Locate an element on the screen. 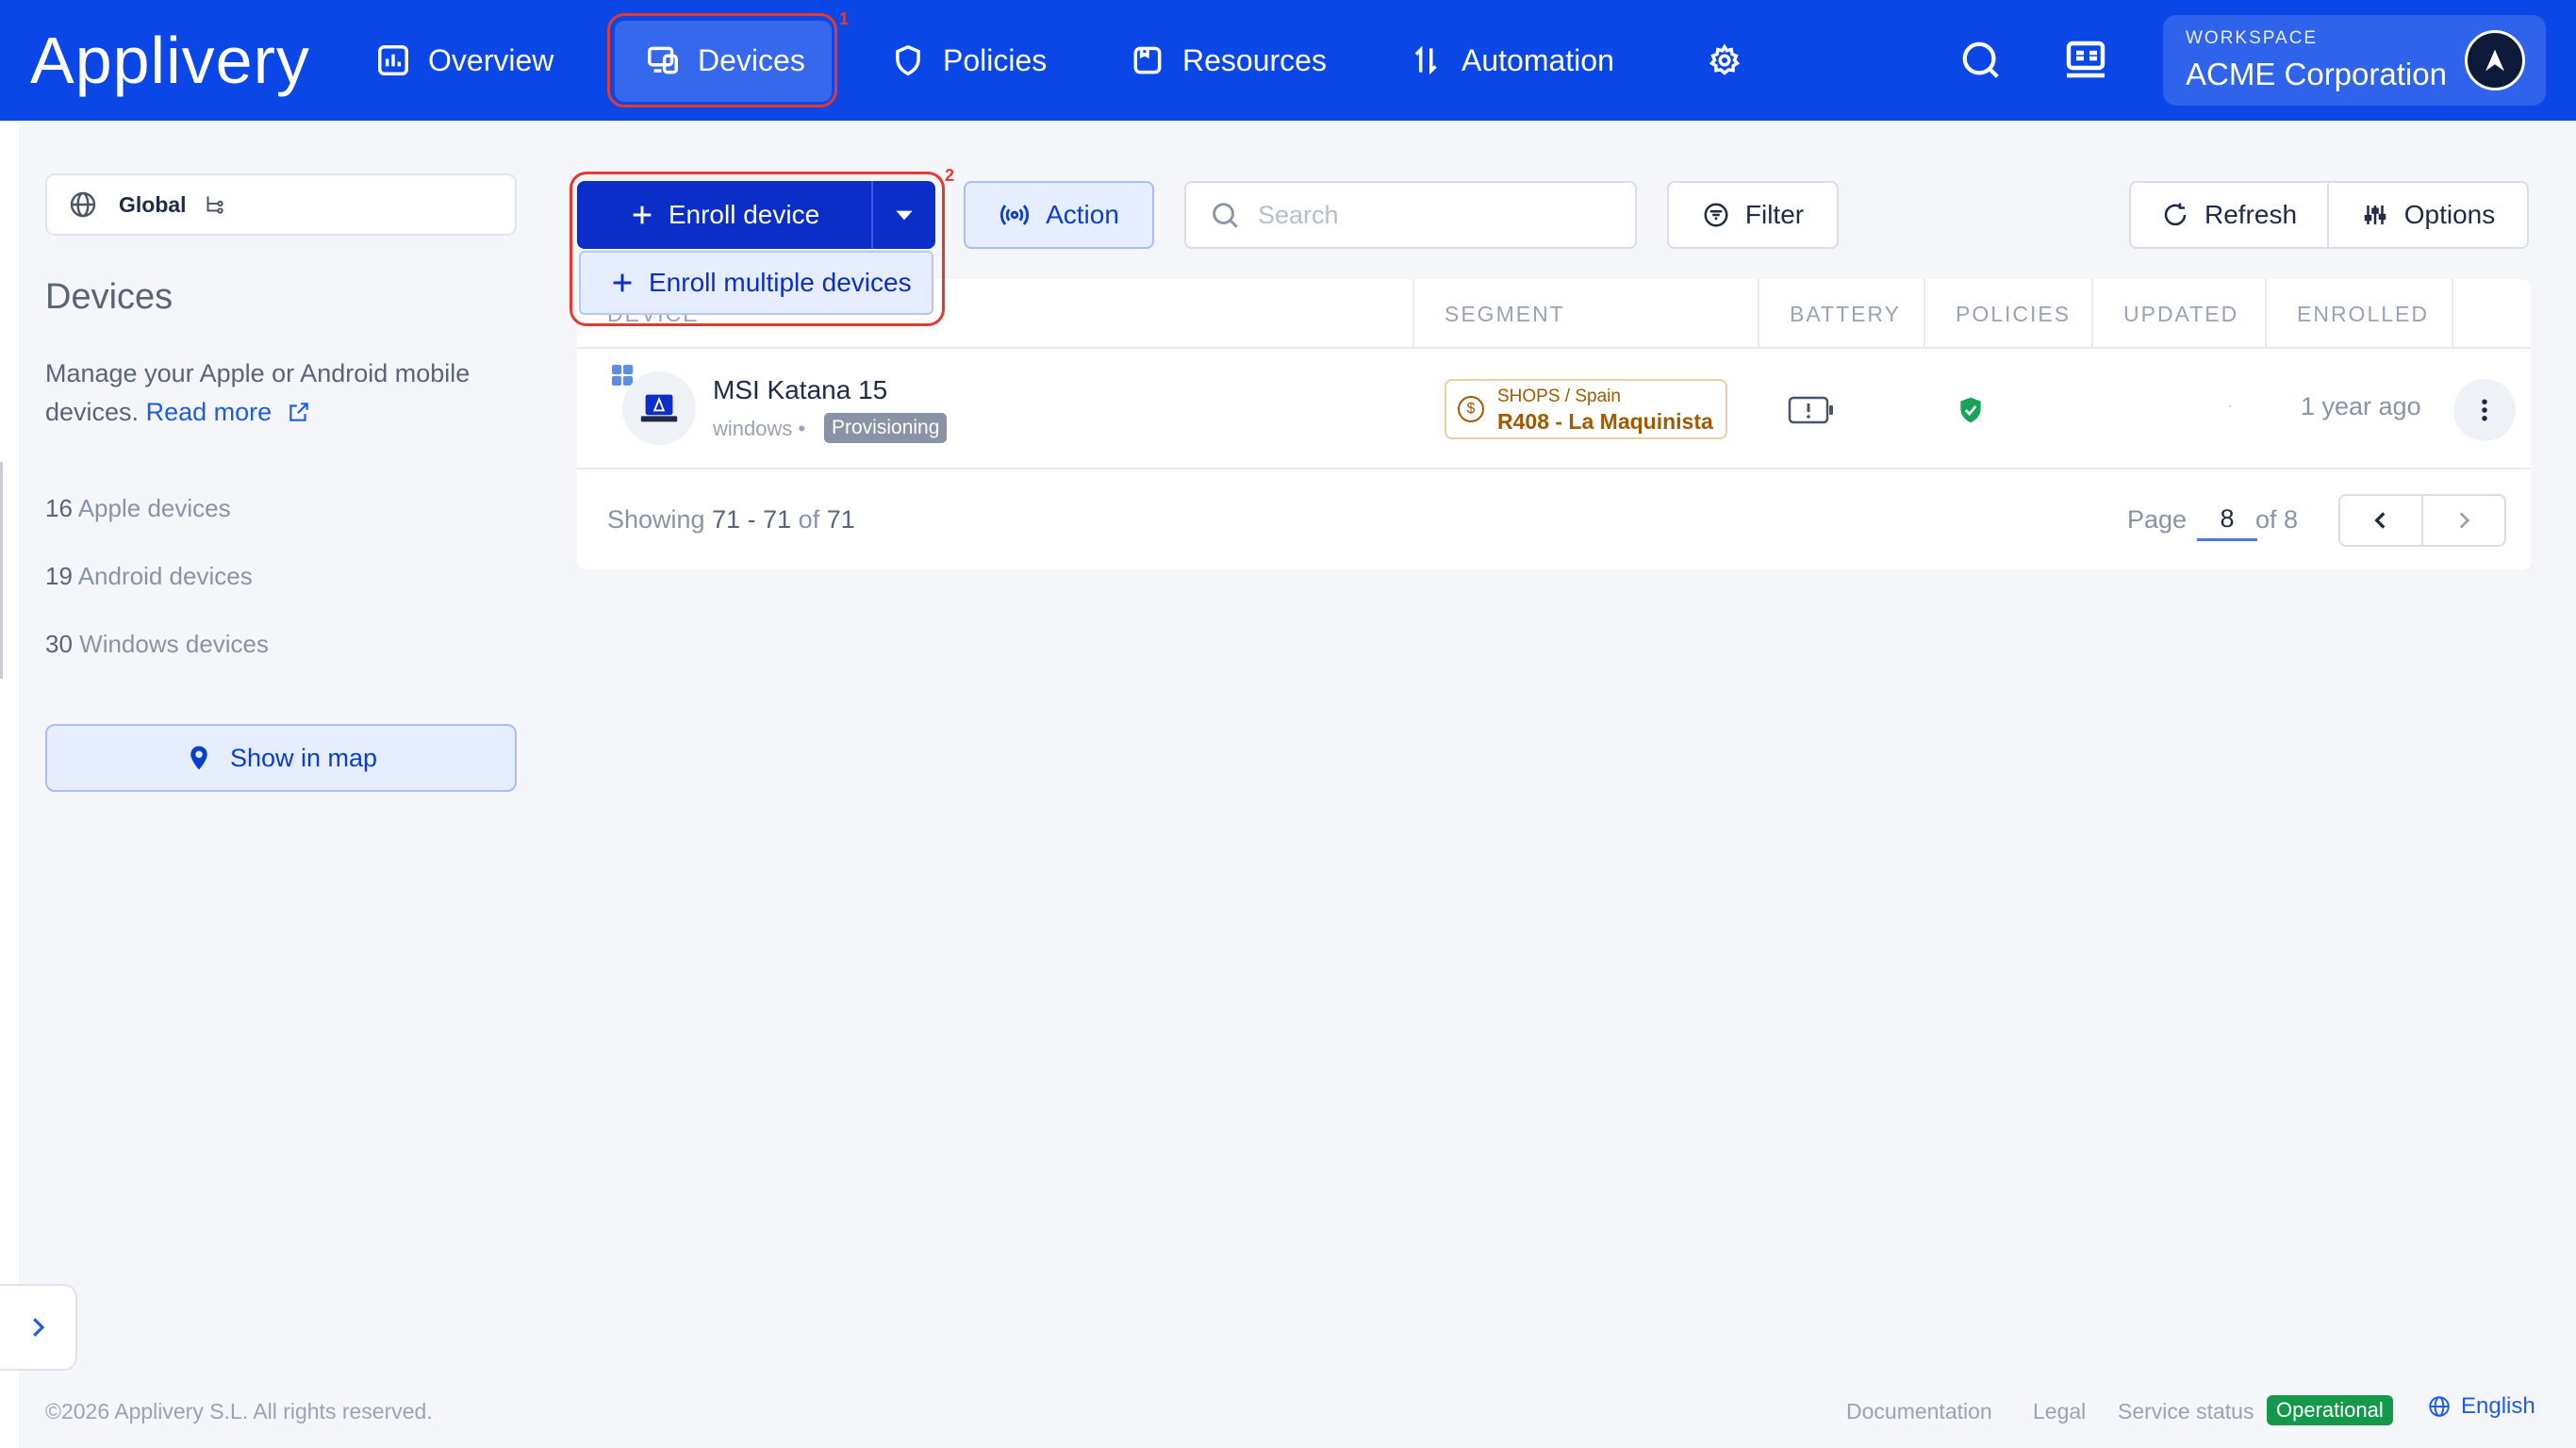  column-header-updated: UPDATED is located at coordinates (2180, 314).